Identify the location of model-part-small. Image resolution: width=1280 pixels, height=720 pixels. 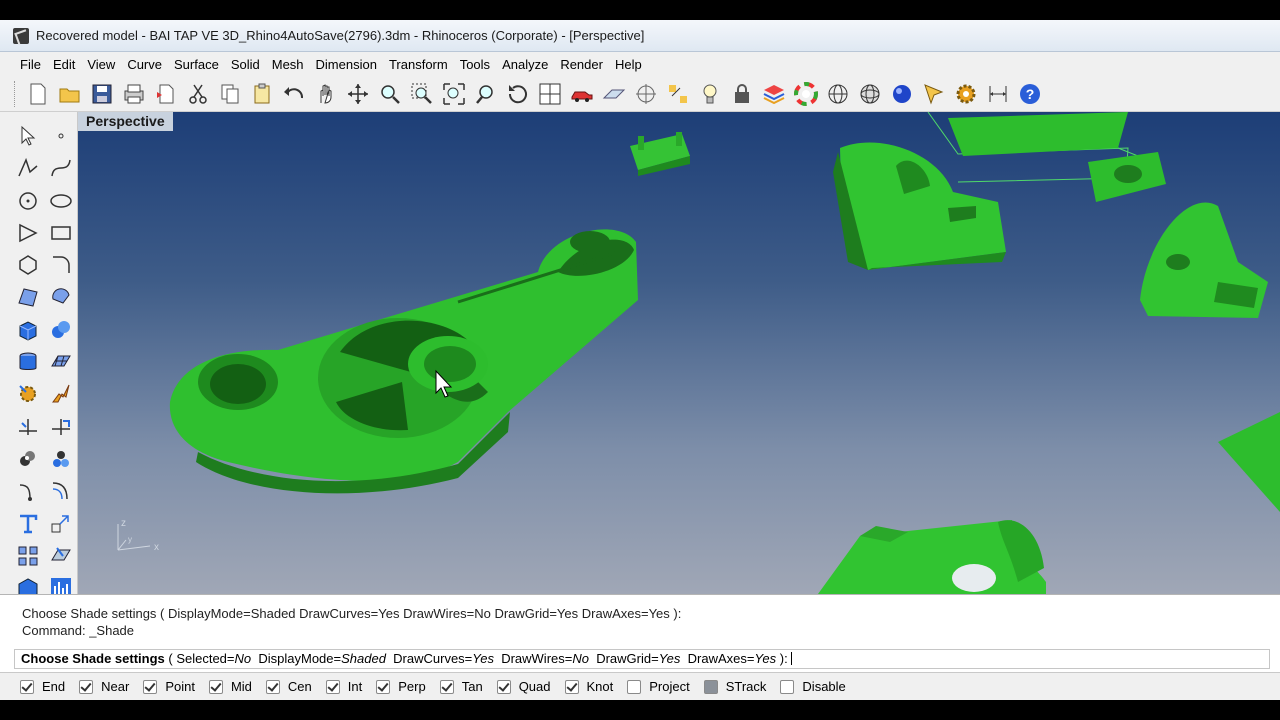
(660, 154).